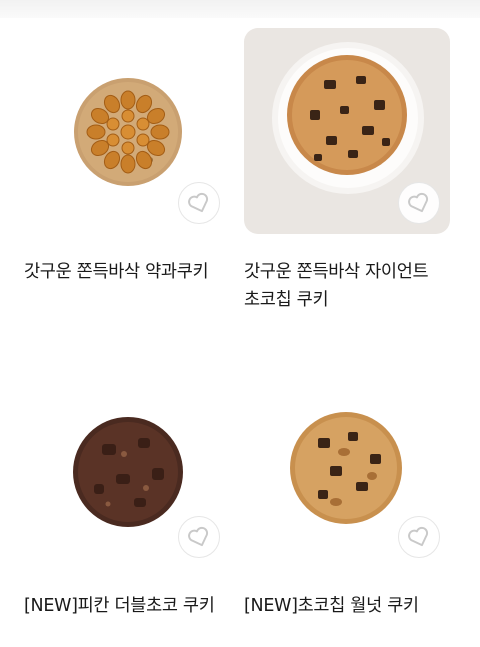 The image size is (480, 647). I want to click on product-title: 갓구운 쫀득바삭 자이언트 초코칩 쿠키, so click(347, 286).